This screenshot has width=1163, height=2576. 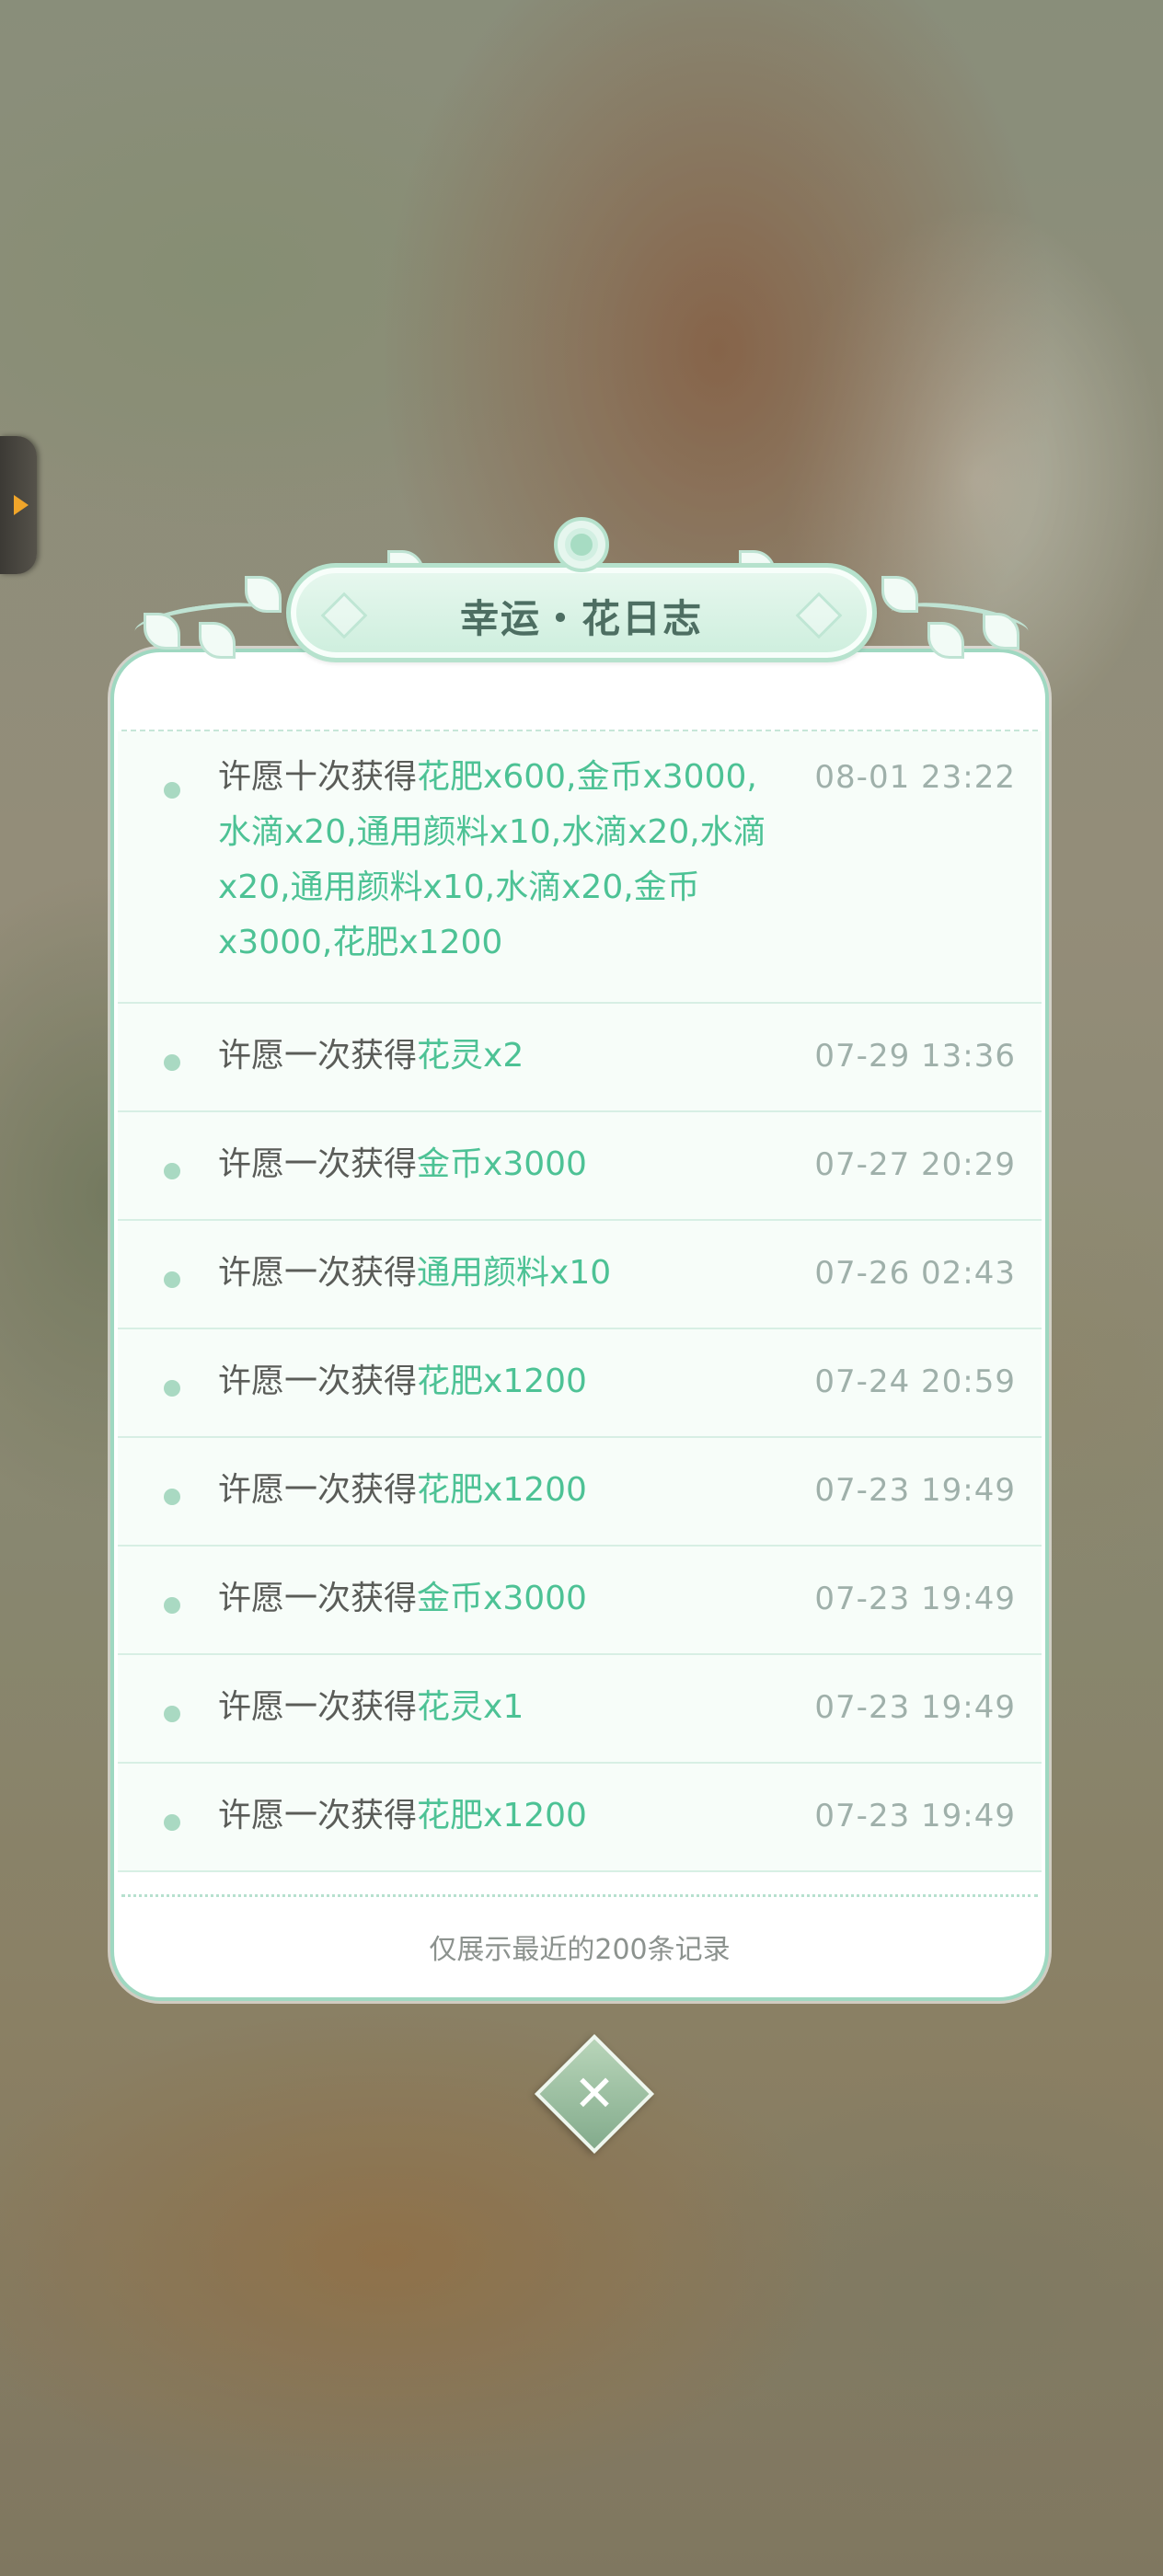 I want to click on record-description: 许愿一次获得花灵x1, so click(x=504, y=1707).